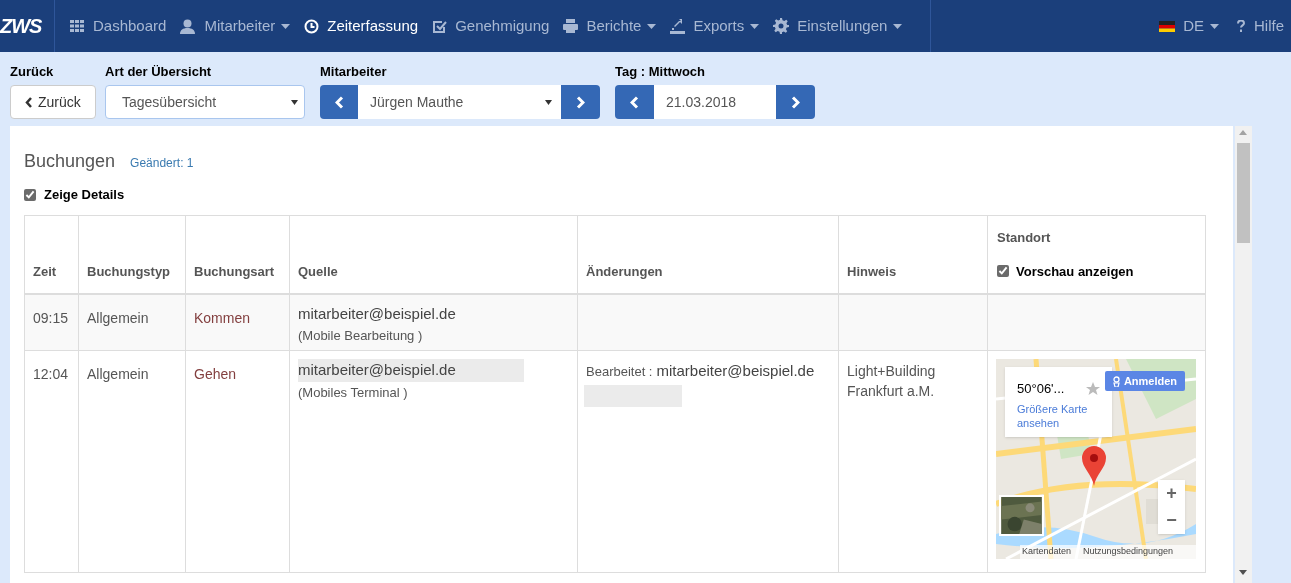  What do you see at coordinates (222, 317) in the screenshot?
I see `table-cell: Kommen` at bounding box center [222, 317].